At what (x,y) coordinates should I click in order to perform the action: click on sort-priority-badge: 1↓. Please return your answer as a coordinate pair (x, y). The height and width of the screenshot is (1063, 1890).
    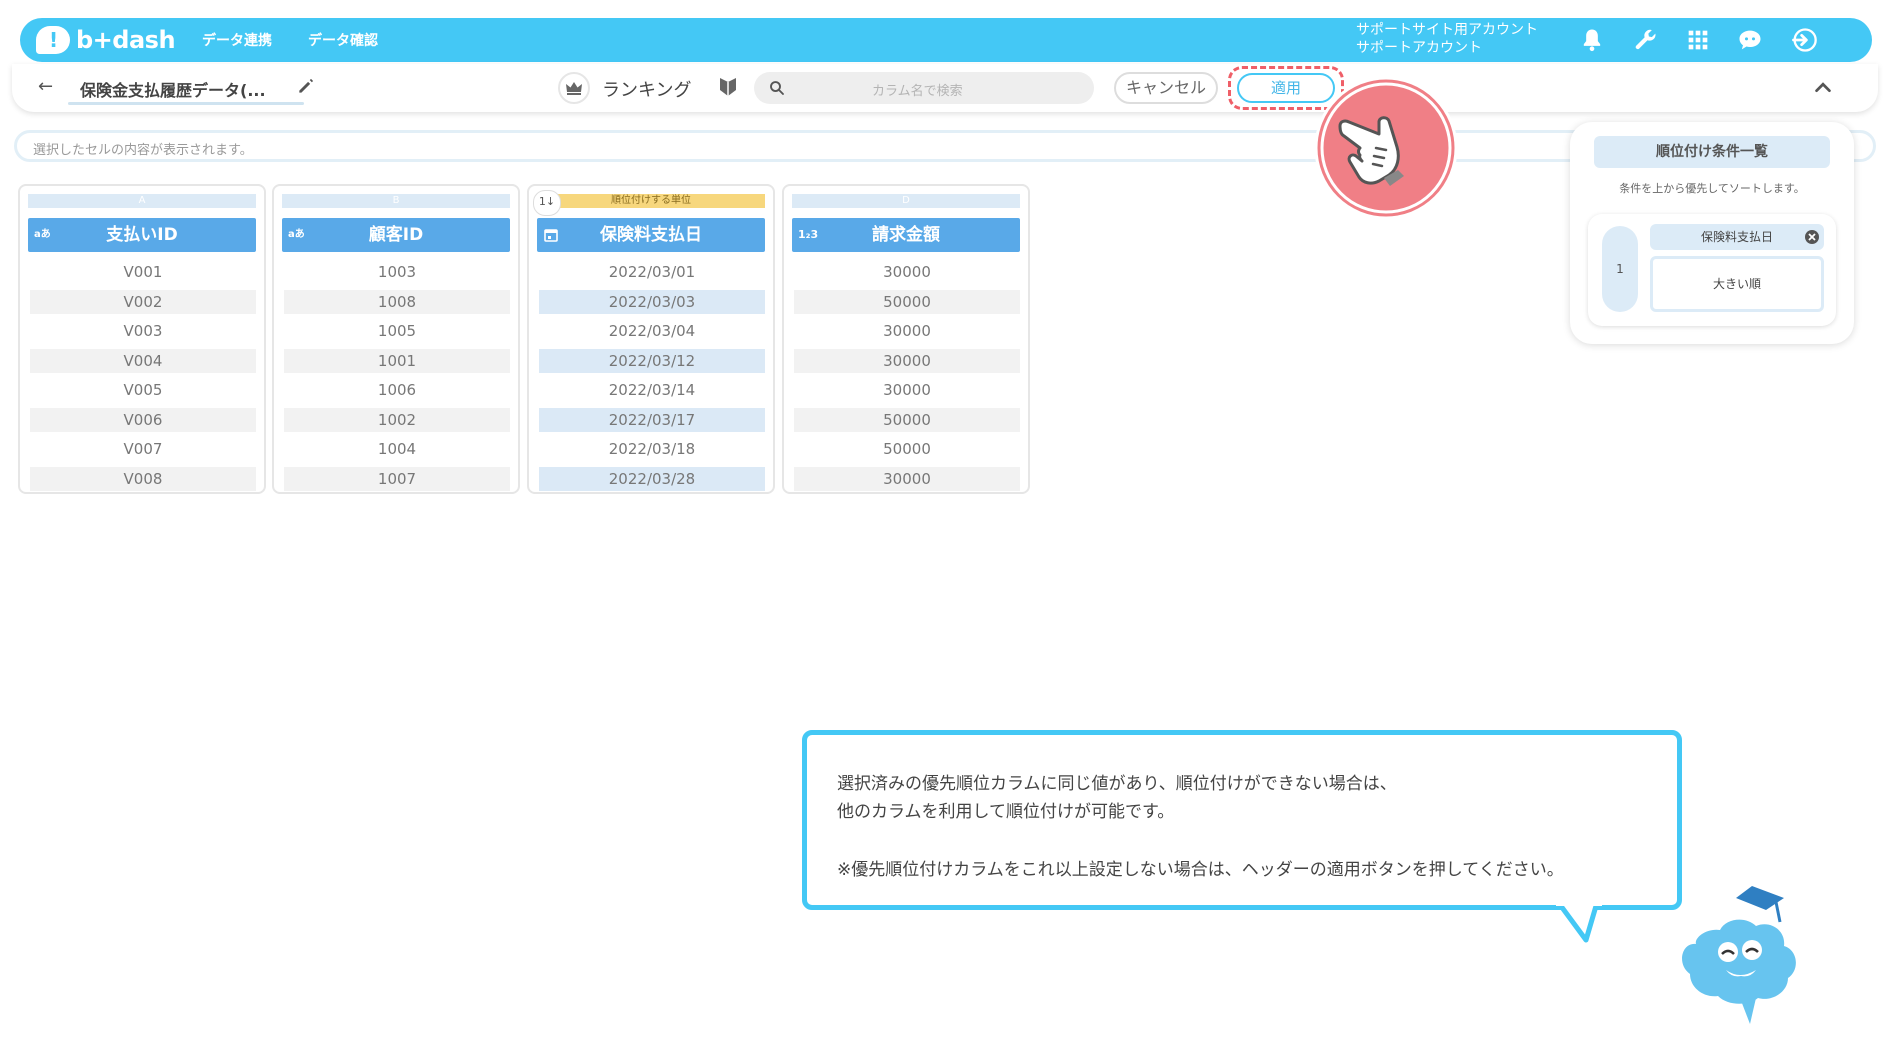
    Looking at the image, I should click on (547, 203).